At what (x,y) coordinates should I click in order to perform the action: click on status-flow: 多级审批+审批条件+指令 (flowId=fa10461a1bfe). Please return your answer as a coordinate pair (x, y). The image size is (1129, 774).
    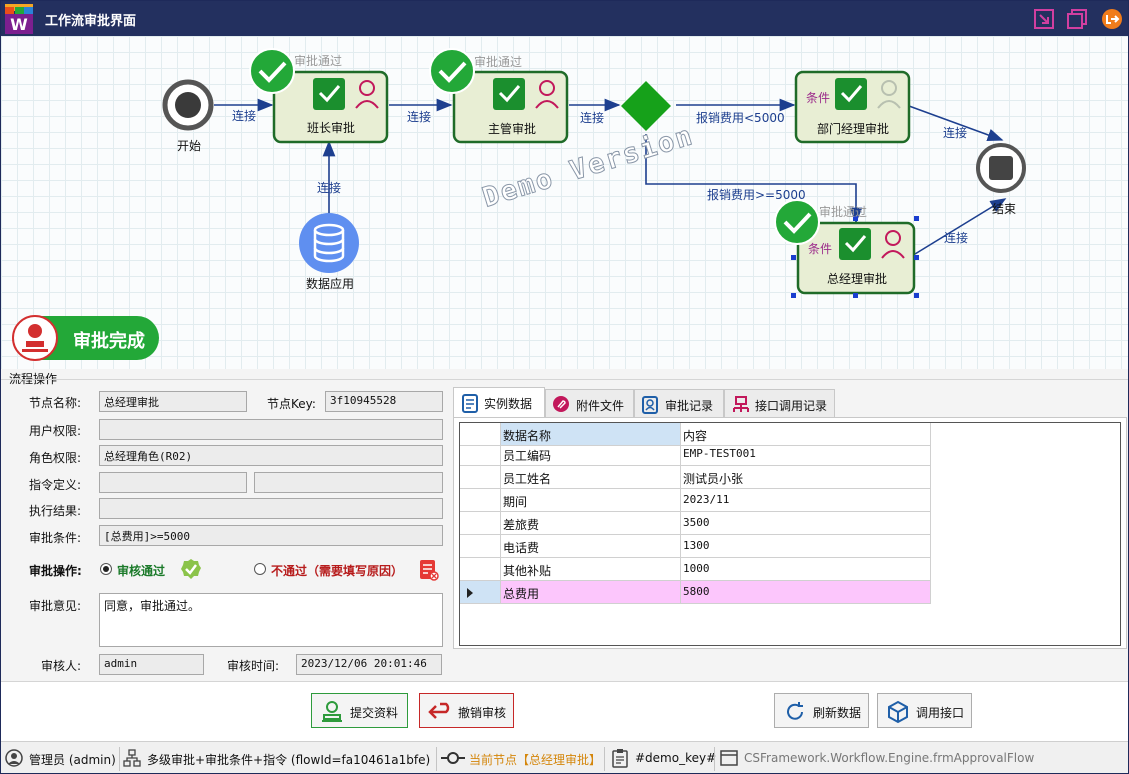
    Looking at the image, I should click on (289, 760).